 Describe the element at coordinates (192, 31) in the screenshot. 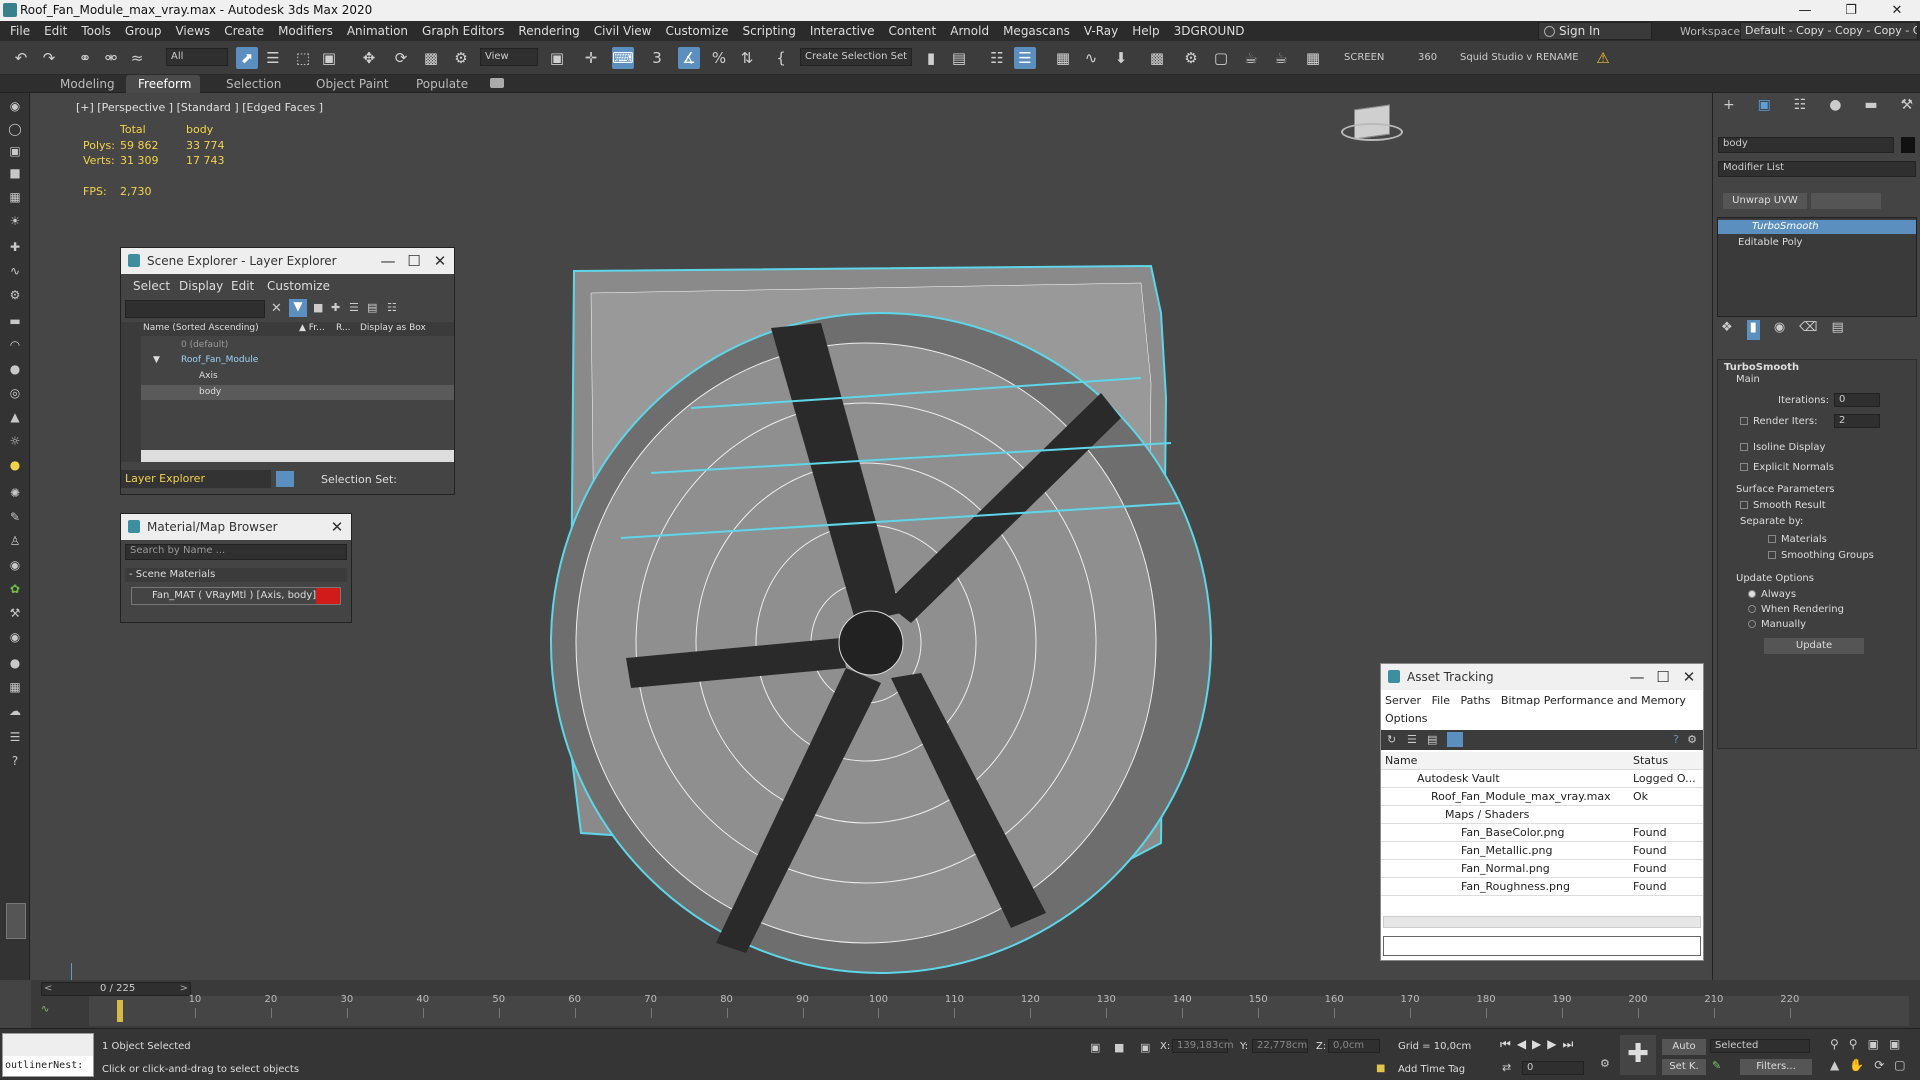

I see `menu-views: Views` at that location.